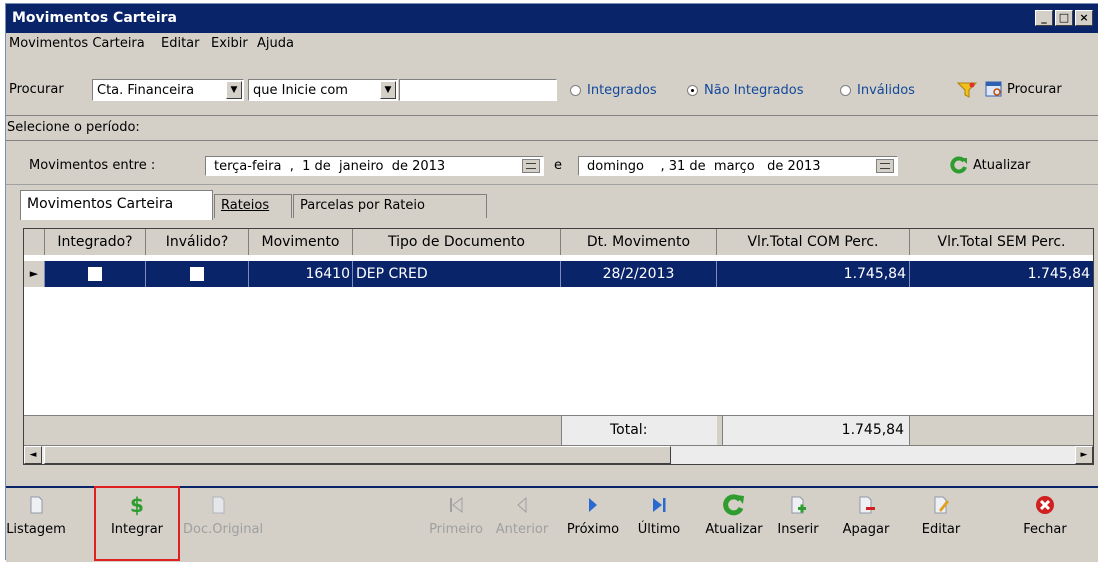 This screenshot has height=562, width=1098. What do you see at coordinates (941, 515) in the screenshot?
I see `editar-button: Editar` at bounding box center [941, 515].